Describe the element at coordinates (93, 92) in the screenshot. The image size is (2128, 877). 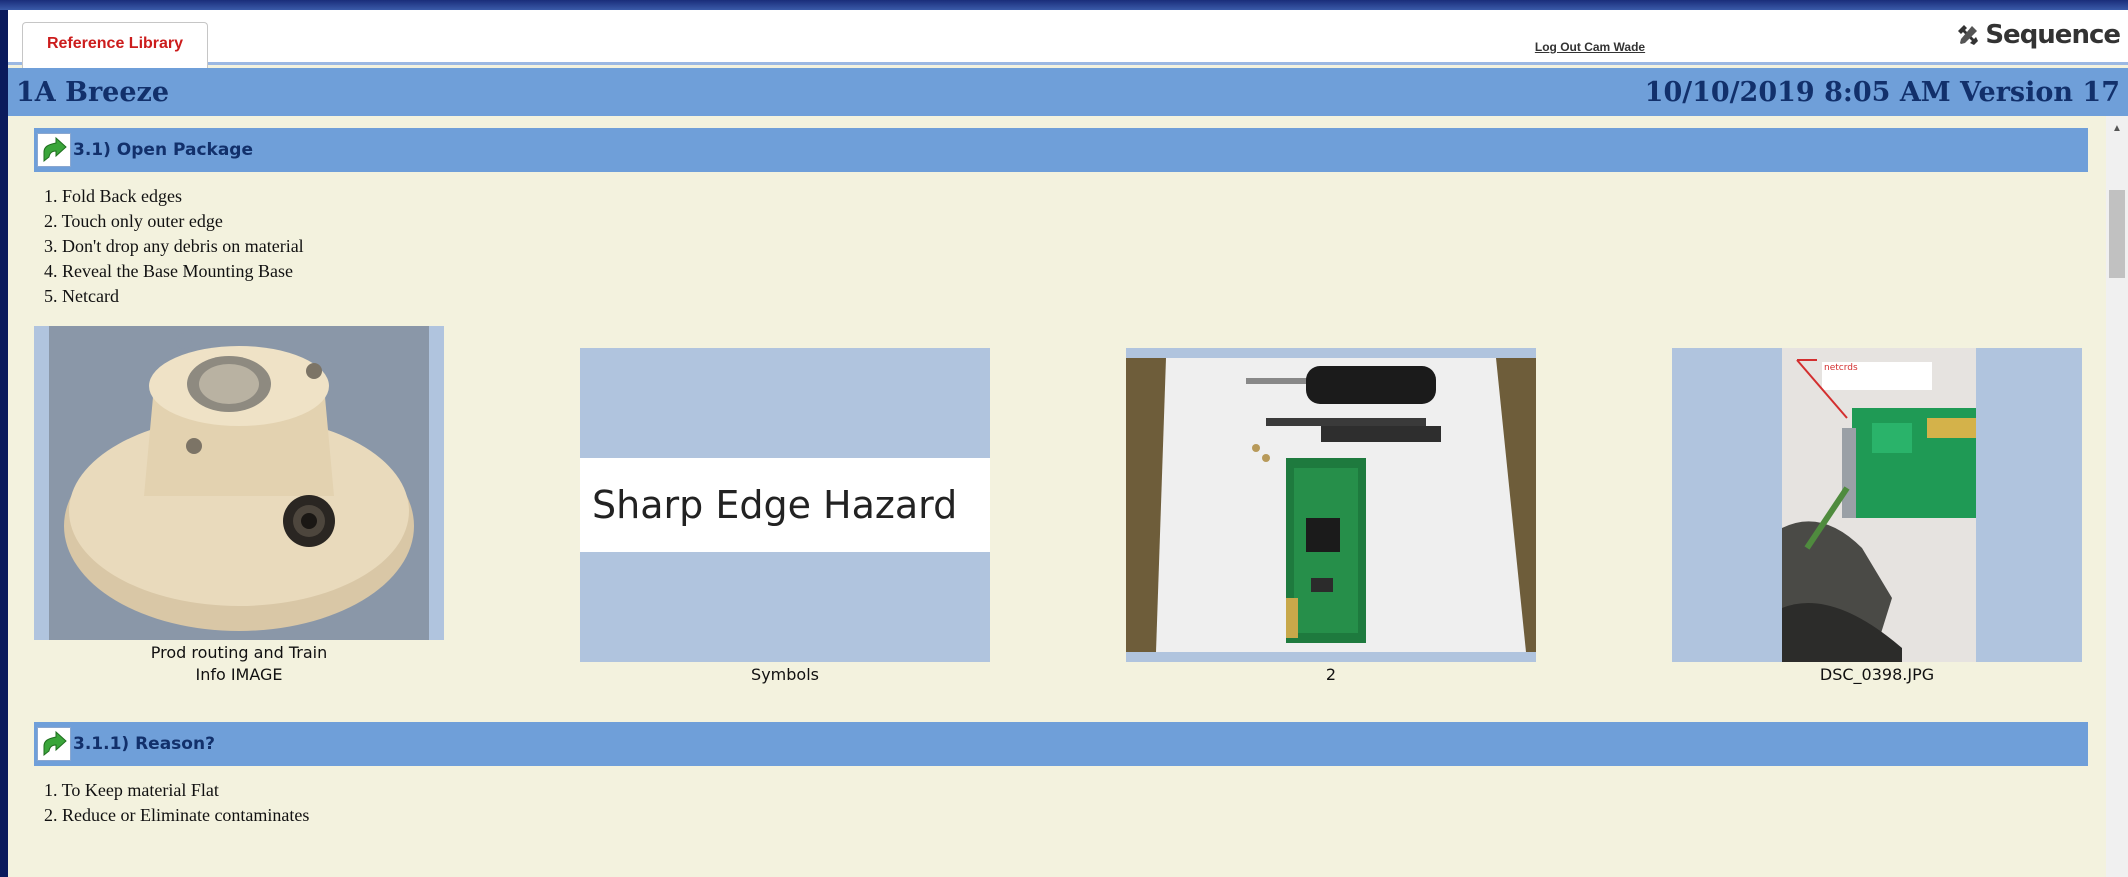
I see `document-title: 1A Breeze` at that location.